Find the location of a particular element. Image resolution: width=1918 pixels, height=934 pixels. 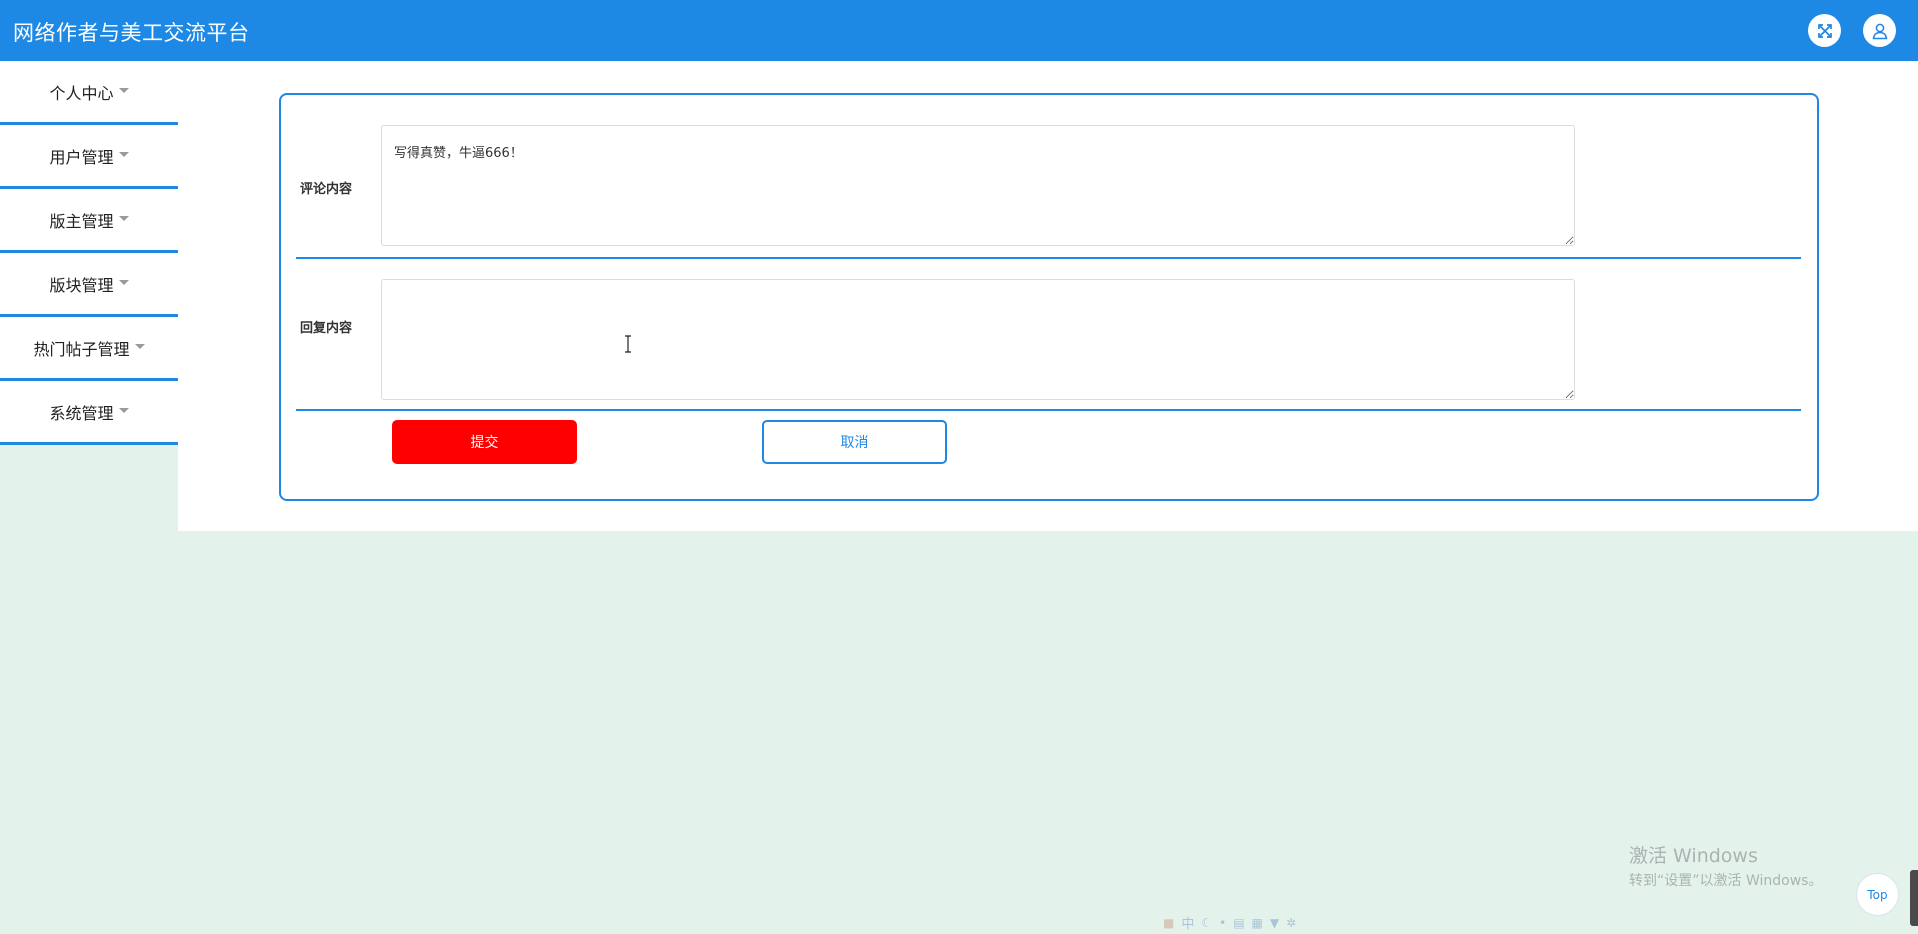

app-title: 网络作者与美工交流平台 is located at coordinates (131, 33).